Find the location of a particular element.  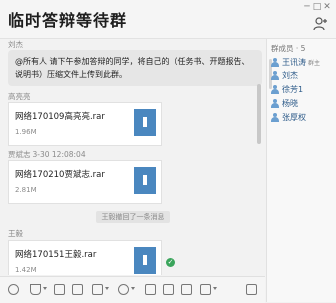

member-item: 杨晓 is located at coordinates (284, 103).